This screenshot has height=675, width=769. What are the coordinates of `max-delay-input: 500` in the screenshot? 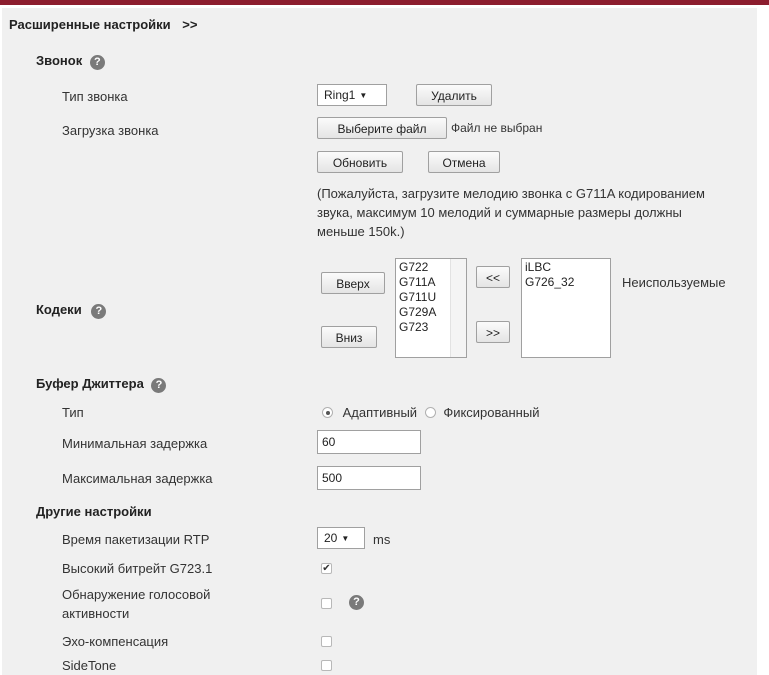 It's located at (369, 478).